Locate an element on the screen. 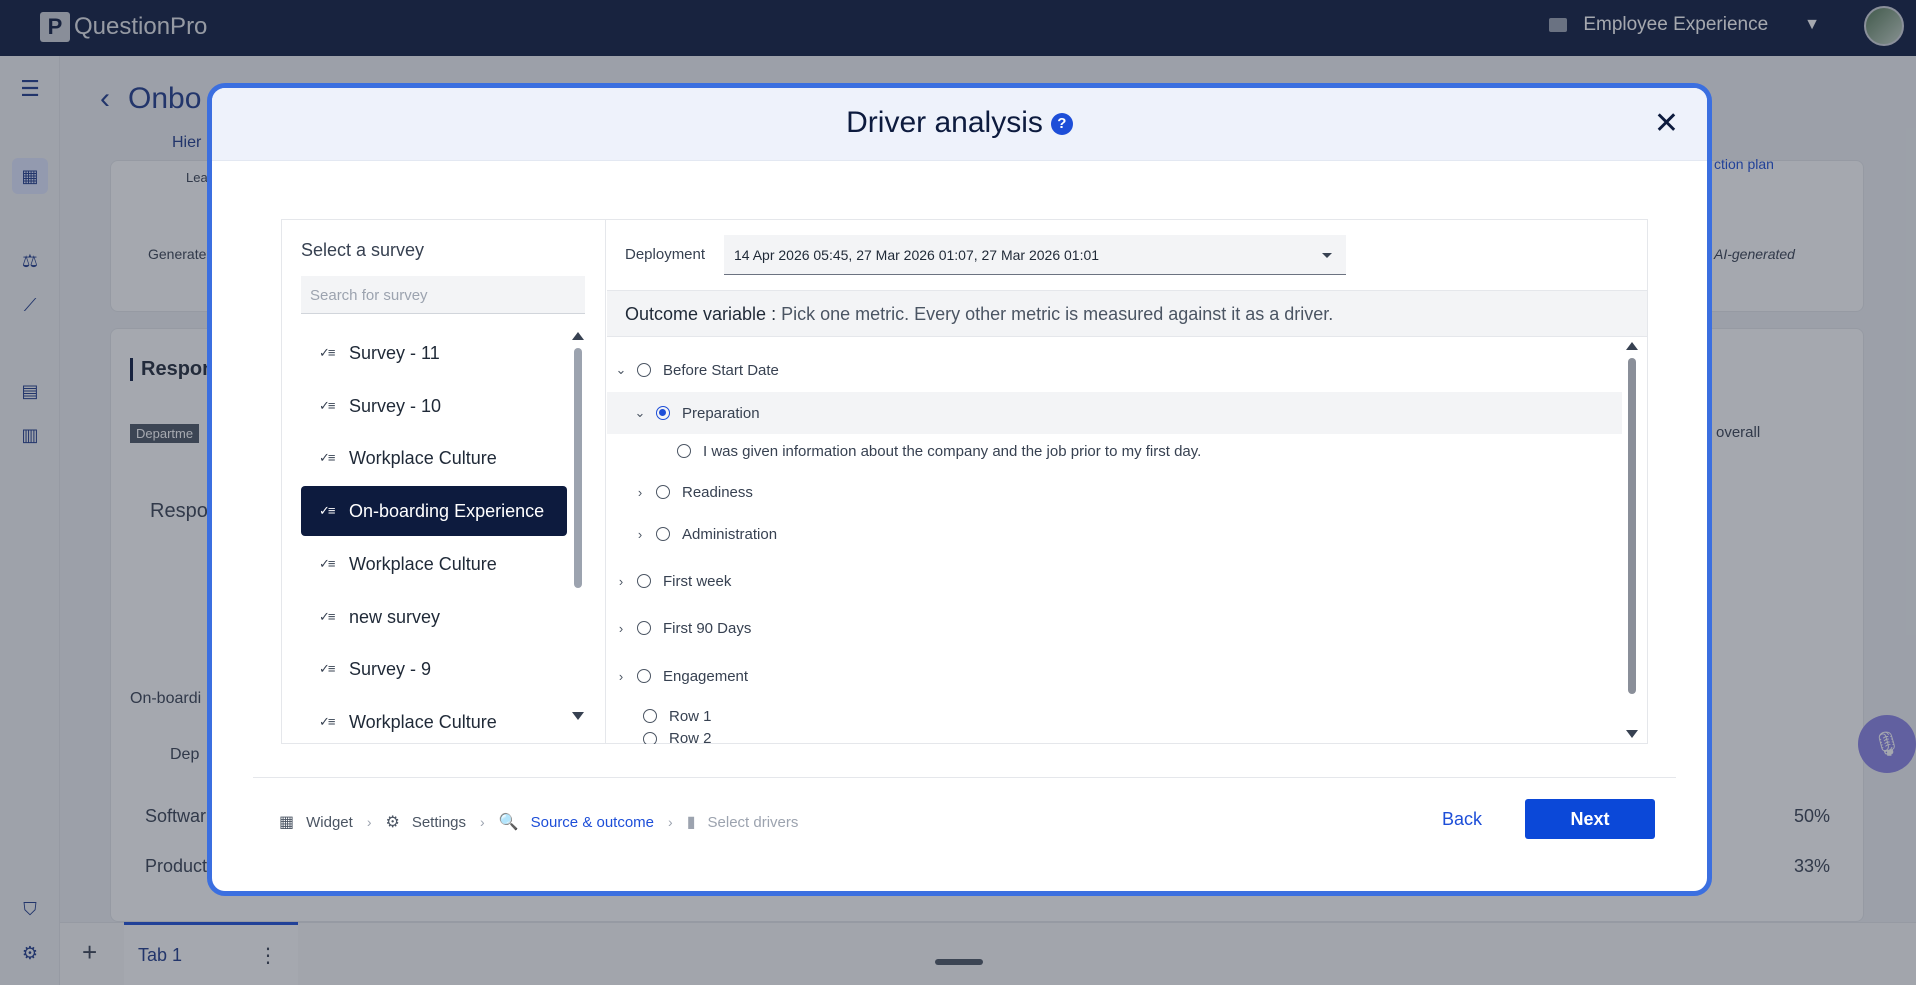  deployment-label: Deployment is located at coordinates (665, 254).